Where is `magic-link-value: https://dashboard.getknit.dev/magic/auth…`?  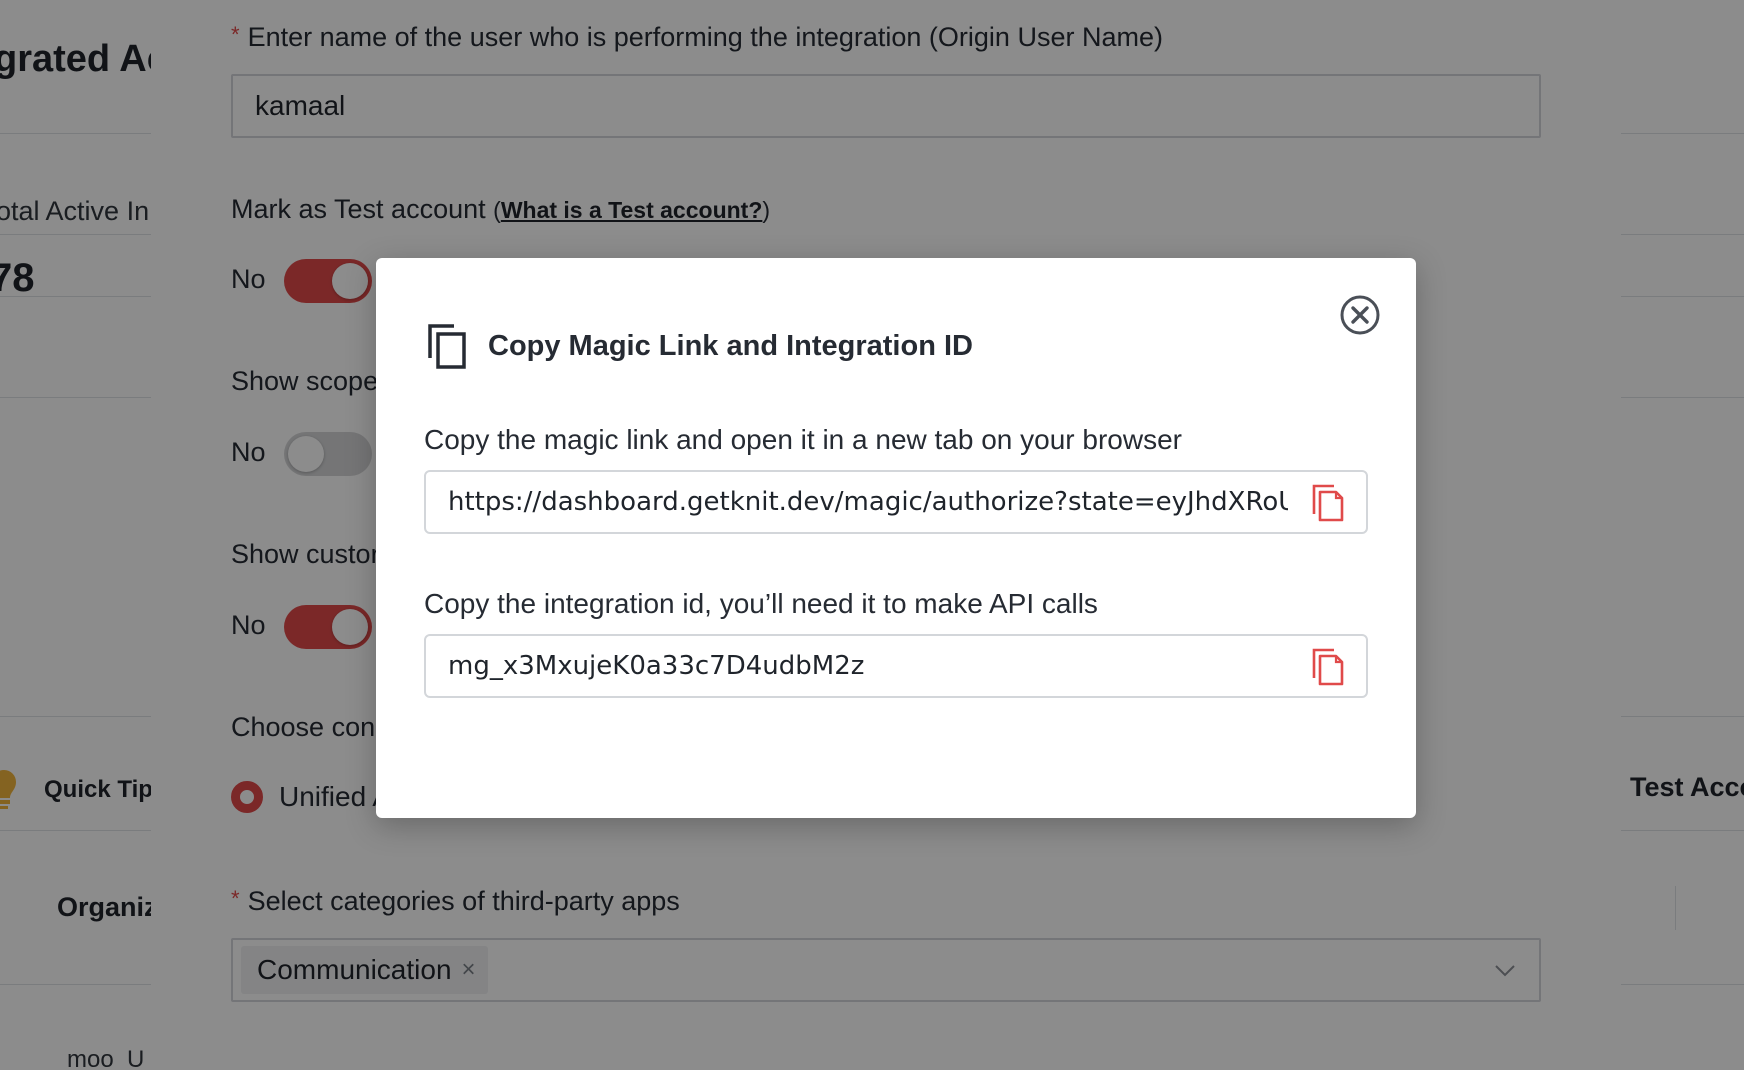
magic-link-value: https://dashboard.getknit.dev/magic/auth… is located at coordinates (868, 502).